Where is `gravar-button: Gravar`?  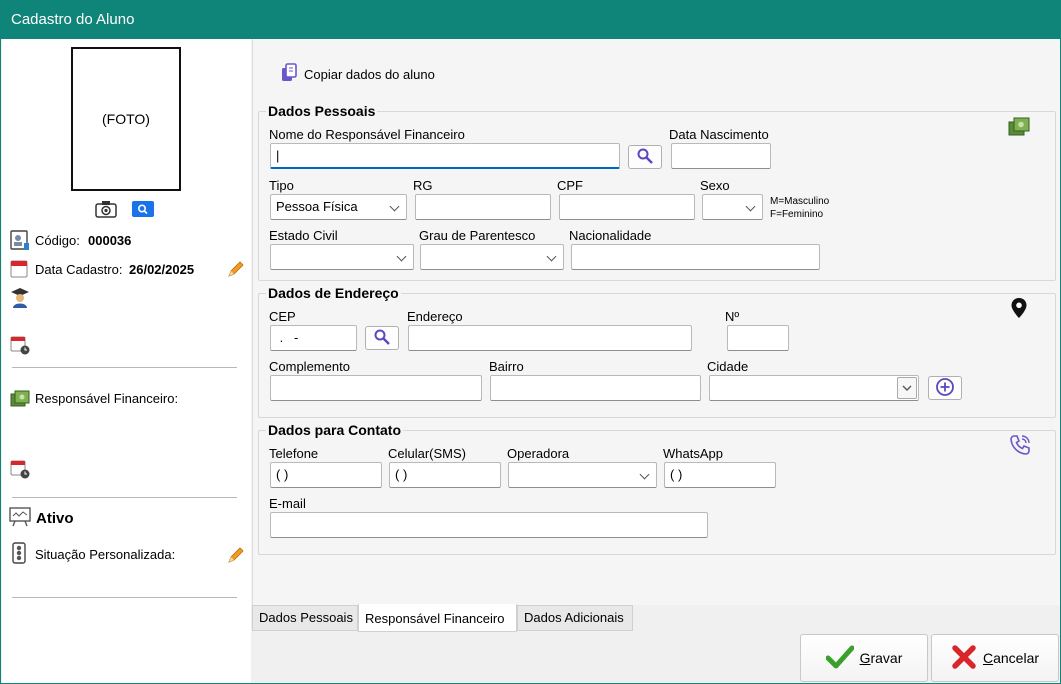
gravar-button: Gravar is located at coordinates (864, 658).